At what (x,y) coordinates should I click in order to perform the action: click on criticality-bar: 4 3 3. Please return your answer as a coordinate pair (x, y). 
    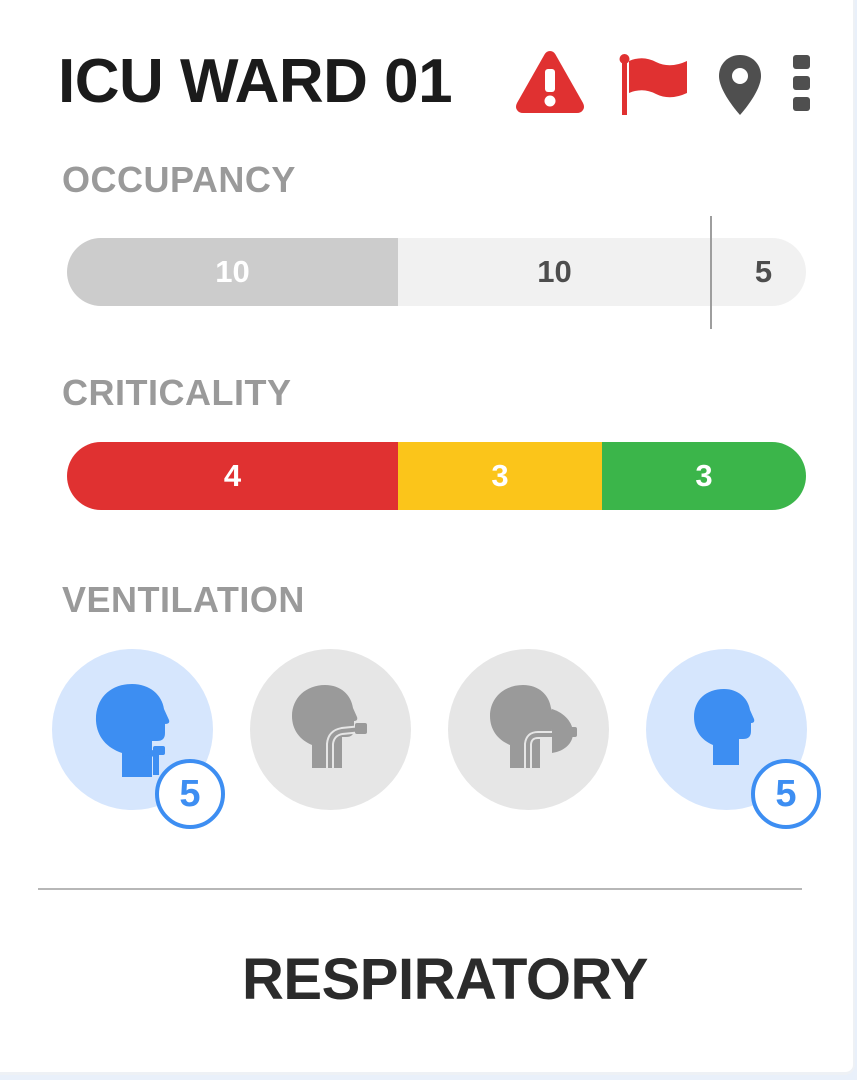
    Looking at the image, I should click on (436, 476).